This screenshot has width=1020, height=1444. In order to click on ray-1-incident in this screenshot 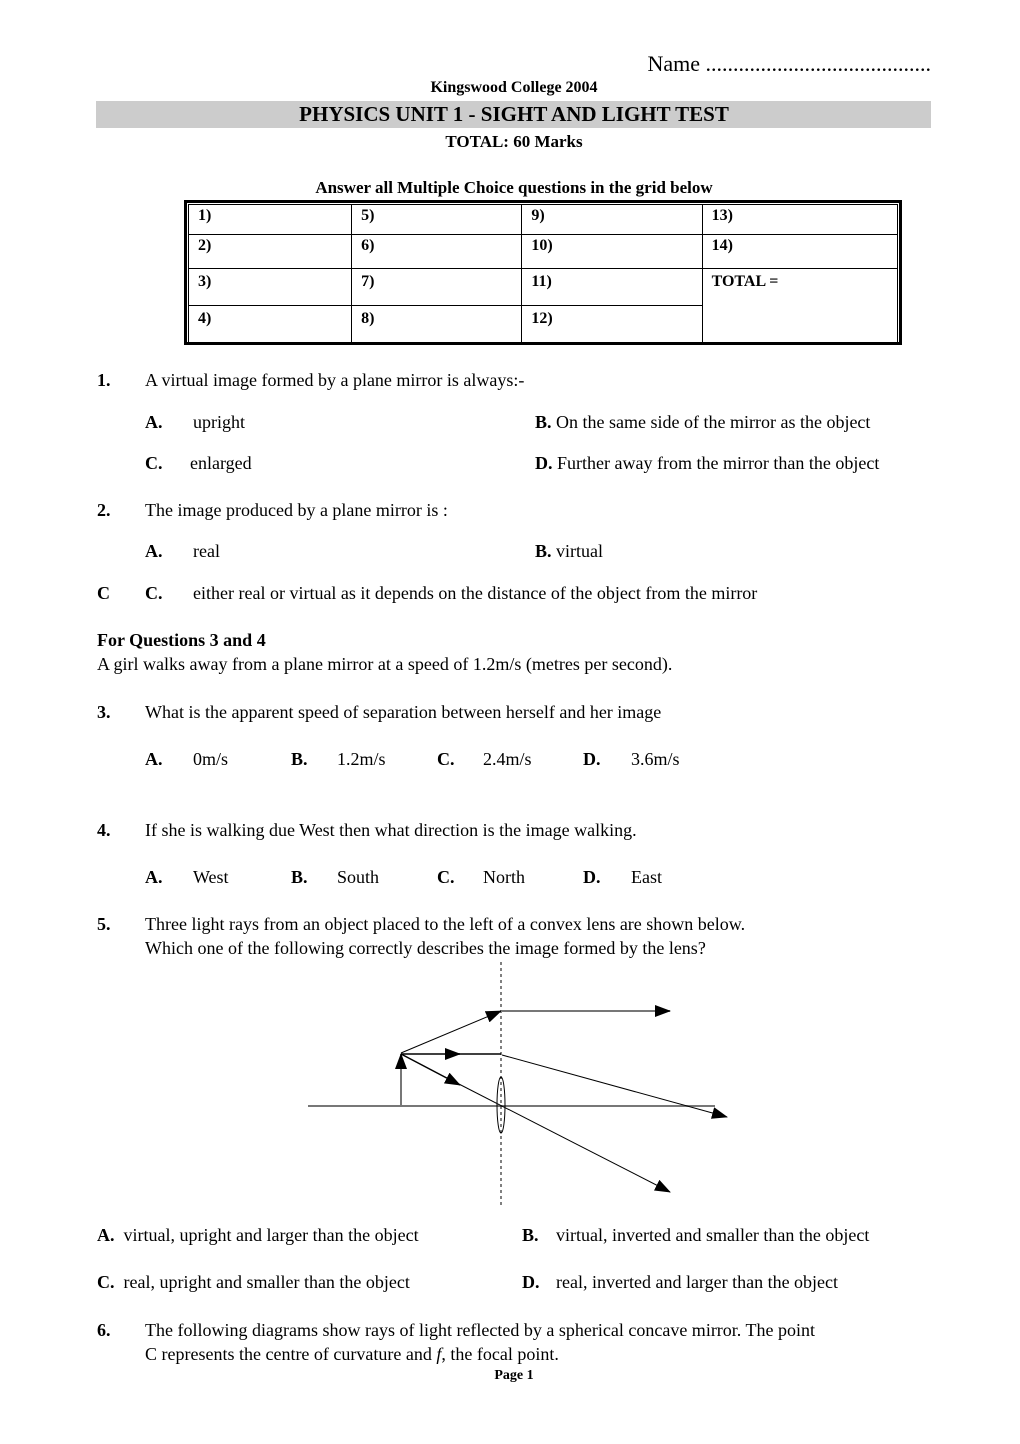, I will do `click(451, 1032)`.